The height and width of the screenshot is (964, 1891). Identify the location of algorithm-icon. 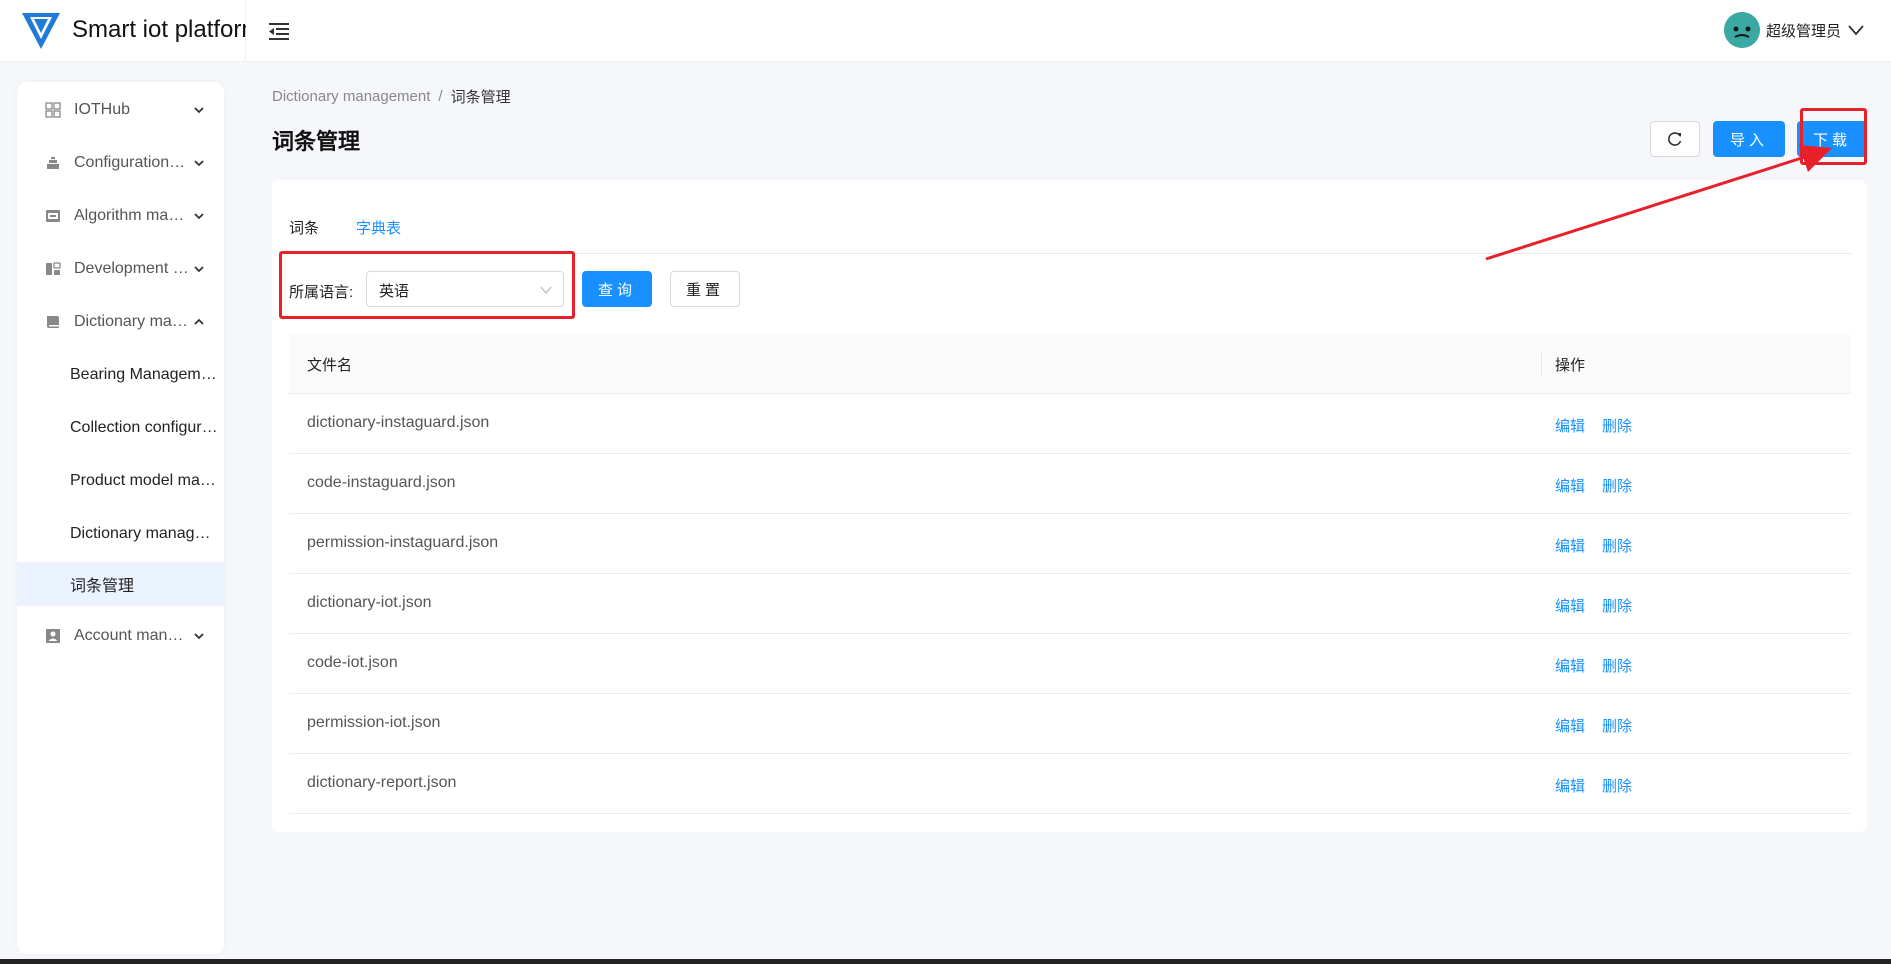
(53, 216).